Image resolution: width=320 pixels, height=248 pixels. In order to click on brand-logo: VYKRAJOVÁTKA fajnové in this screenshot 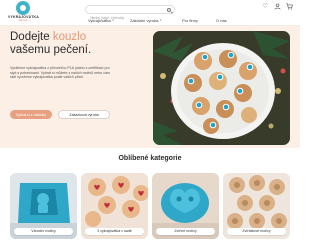, I will do `click(23, 13)`.